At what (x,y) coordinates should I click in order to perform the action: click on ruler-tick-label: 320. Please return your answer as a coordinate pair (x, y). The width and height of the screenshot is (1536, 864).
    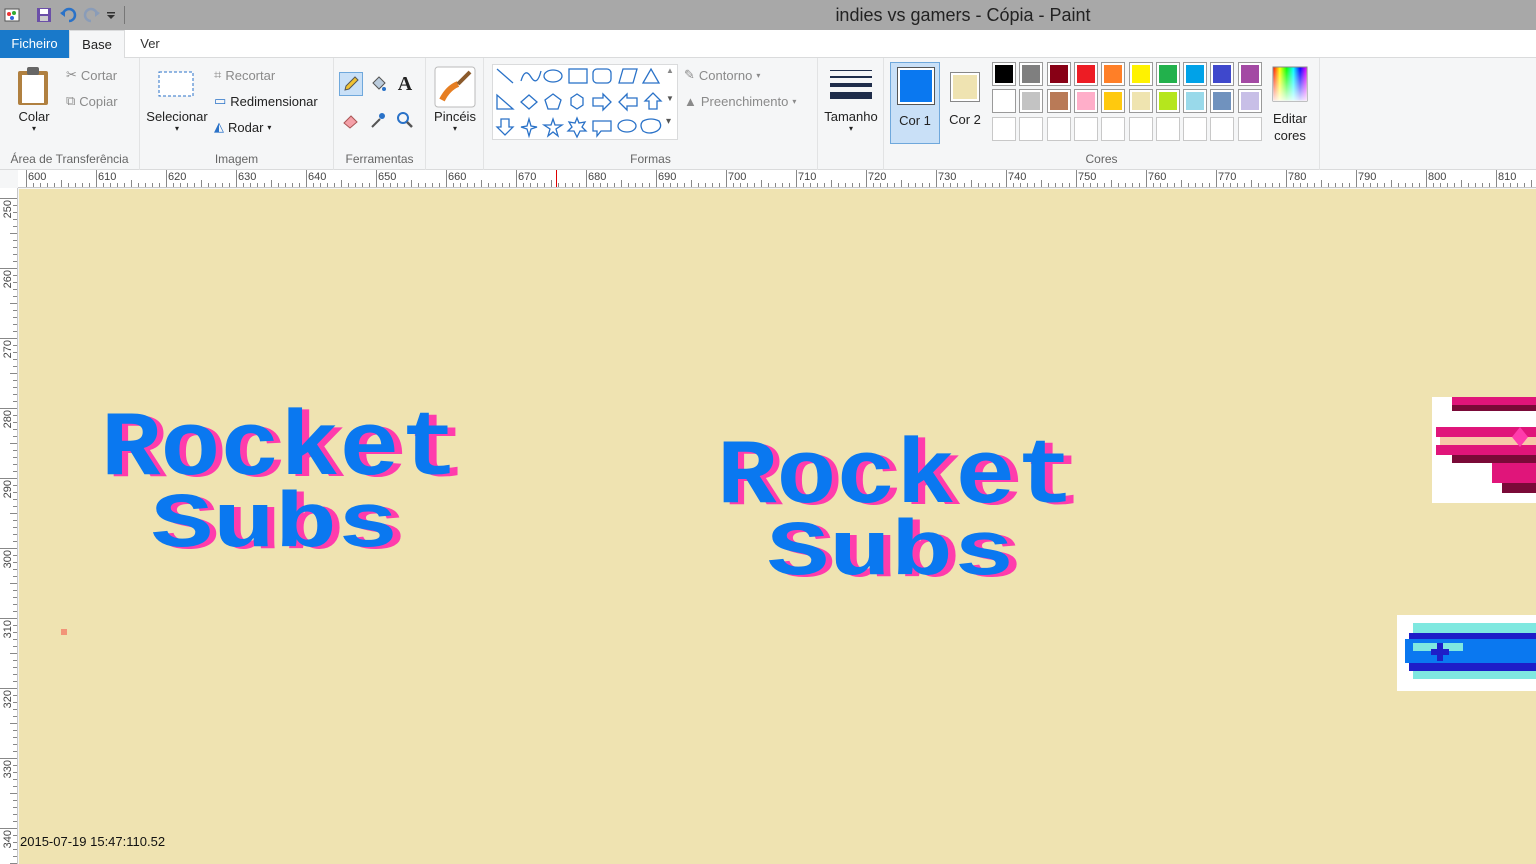
    Looking at the image, I should click on (8, 699).